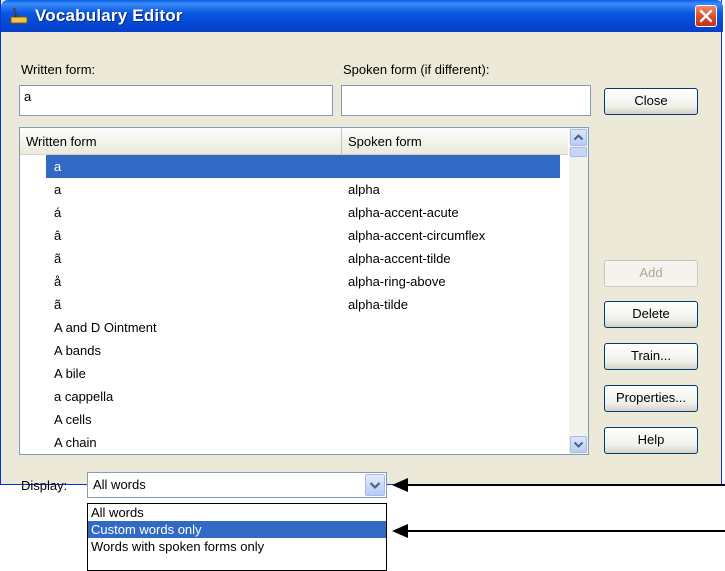  What do you see at coordinates (105, 327) in the screenshot?
I see `written-cell: A and D Ointment` at bounding box center [105, 327].